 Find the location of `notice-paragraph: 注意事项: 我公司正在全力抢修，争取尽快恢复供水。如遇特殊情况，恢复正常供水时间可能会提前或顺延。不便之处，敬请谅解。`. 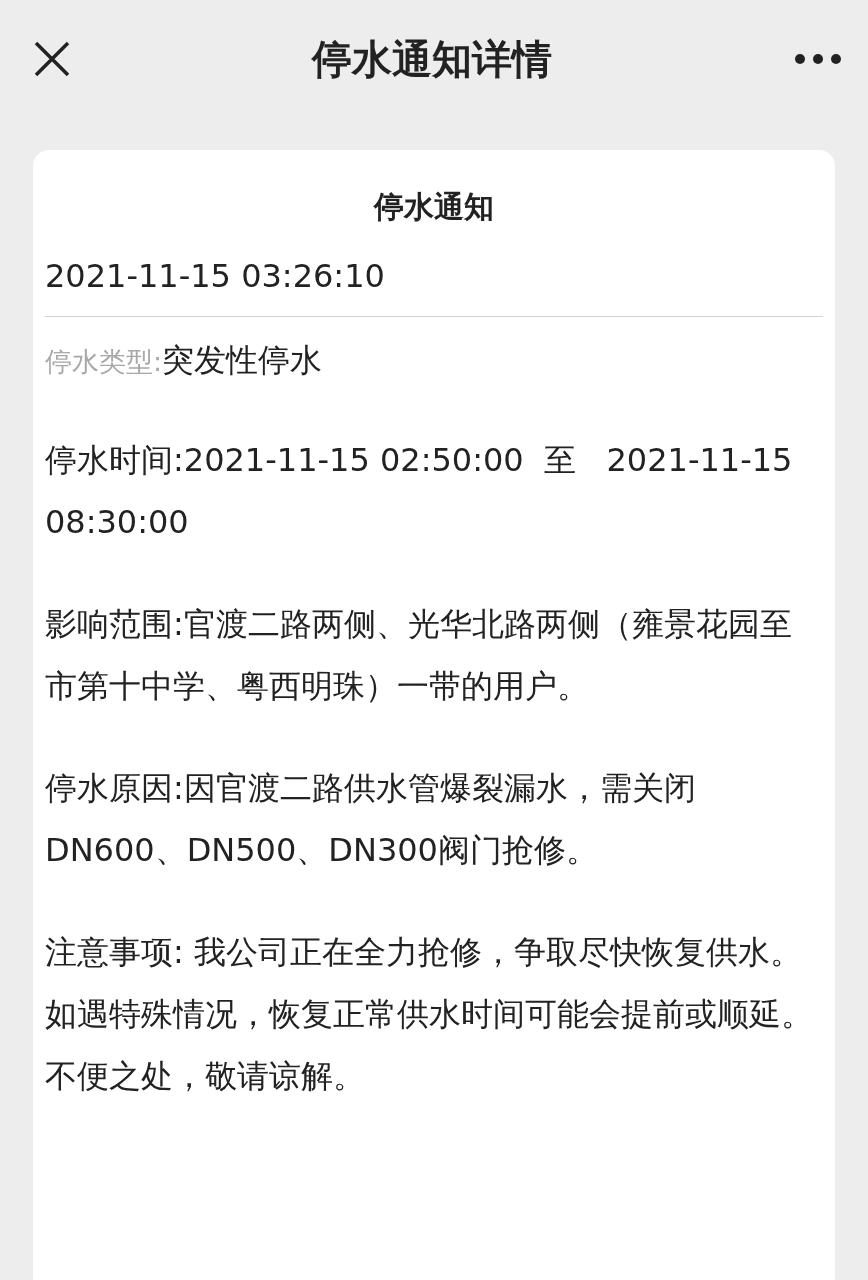

notice-paragraph: 注意事项: 我公司正在全力抢修，争取尽快恢复供水。如遇特殊情况，恢复正常供水时间可能会提前或顺延。不便之处，敬请谅解。 is located at coordinates (429, 1014).